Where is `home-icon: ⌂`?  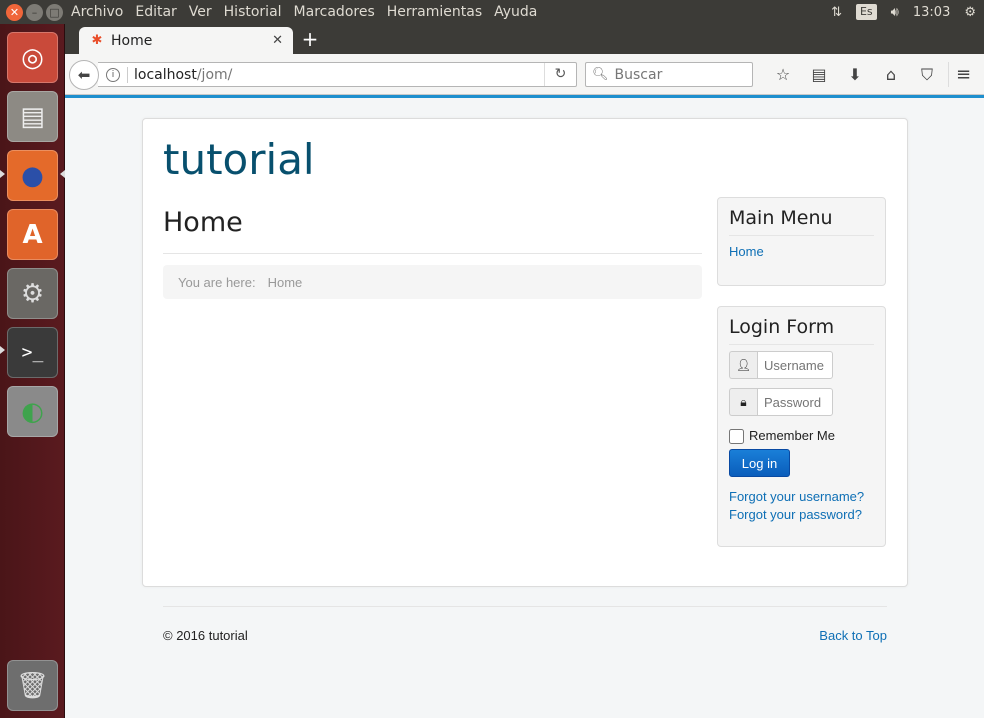 home-icon: ⌂ is located at coordinates (891, 74).